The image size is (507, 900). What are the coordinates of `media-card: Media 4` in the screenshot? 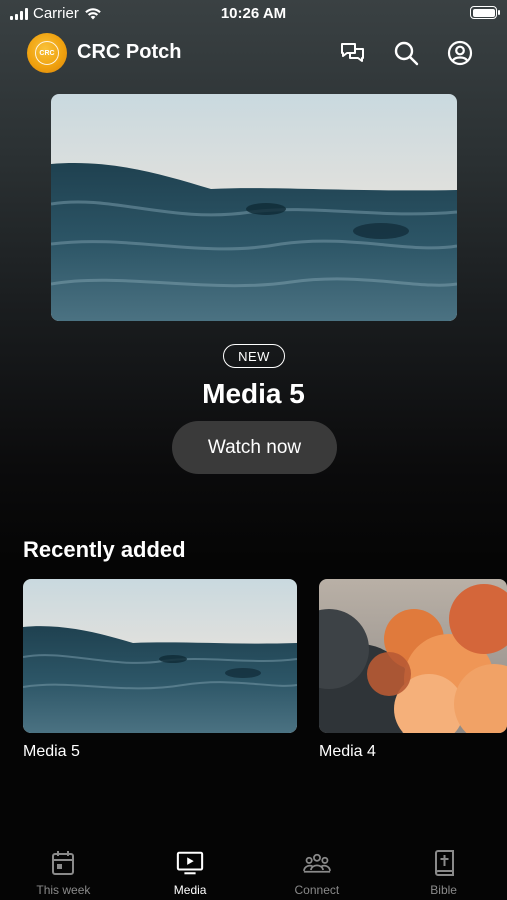 It's located at (413, 670).